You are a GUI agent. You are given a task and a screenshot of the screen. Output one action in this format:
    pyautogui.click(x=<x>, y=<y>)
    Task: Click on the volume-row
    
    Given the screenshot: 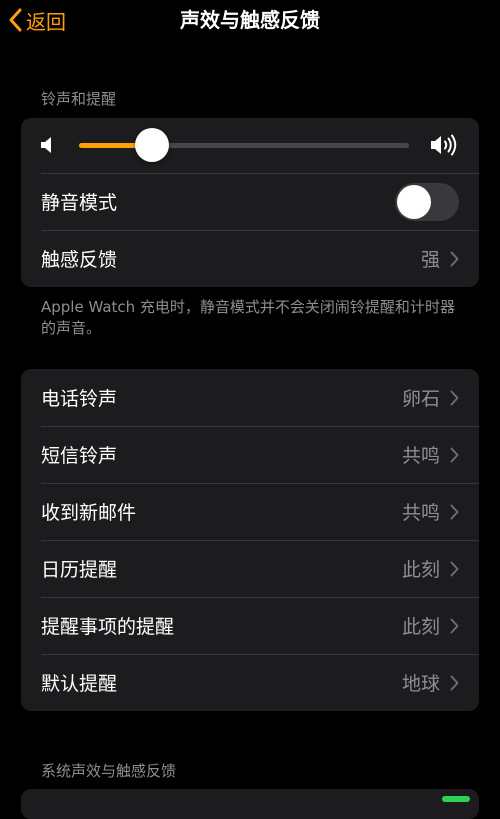 What is the action you would take?
    pyautogui.click(x=250, y=145)
    